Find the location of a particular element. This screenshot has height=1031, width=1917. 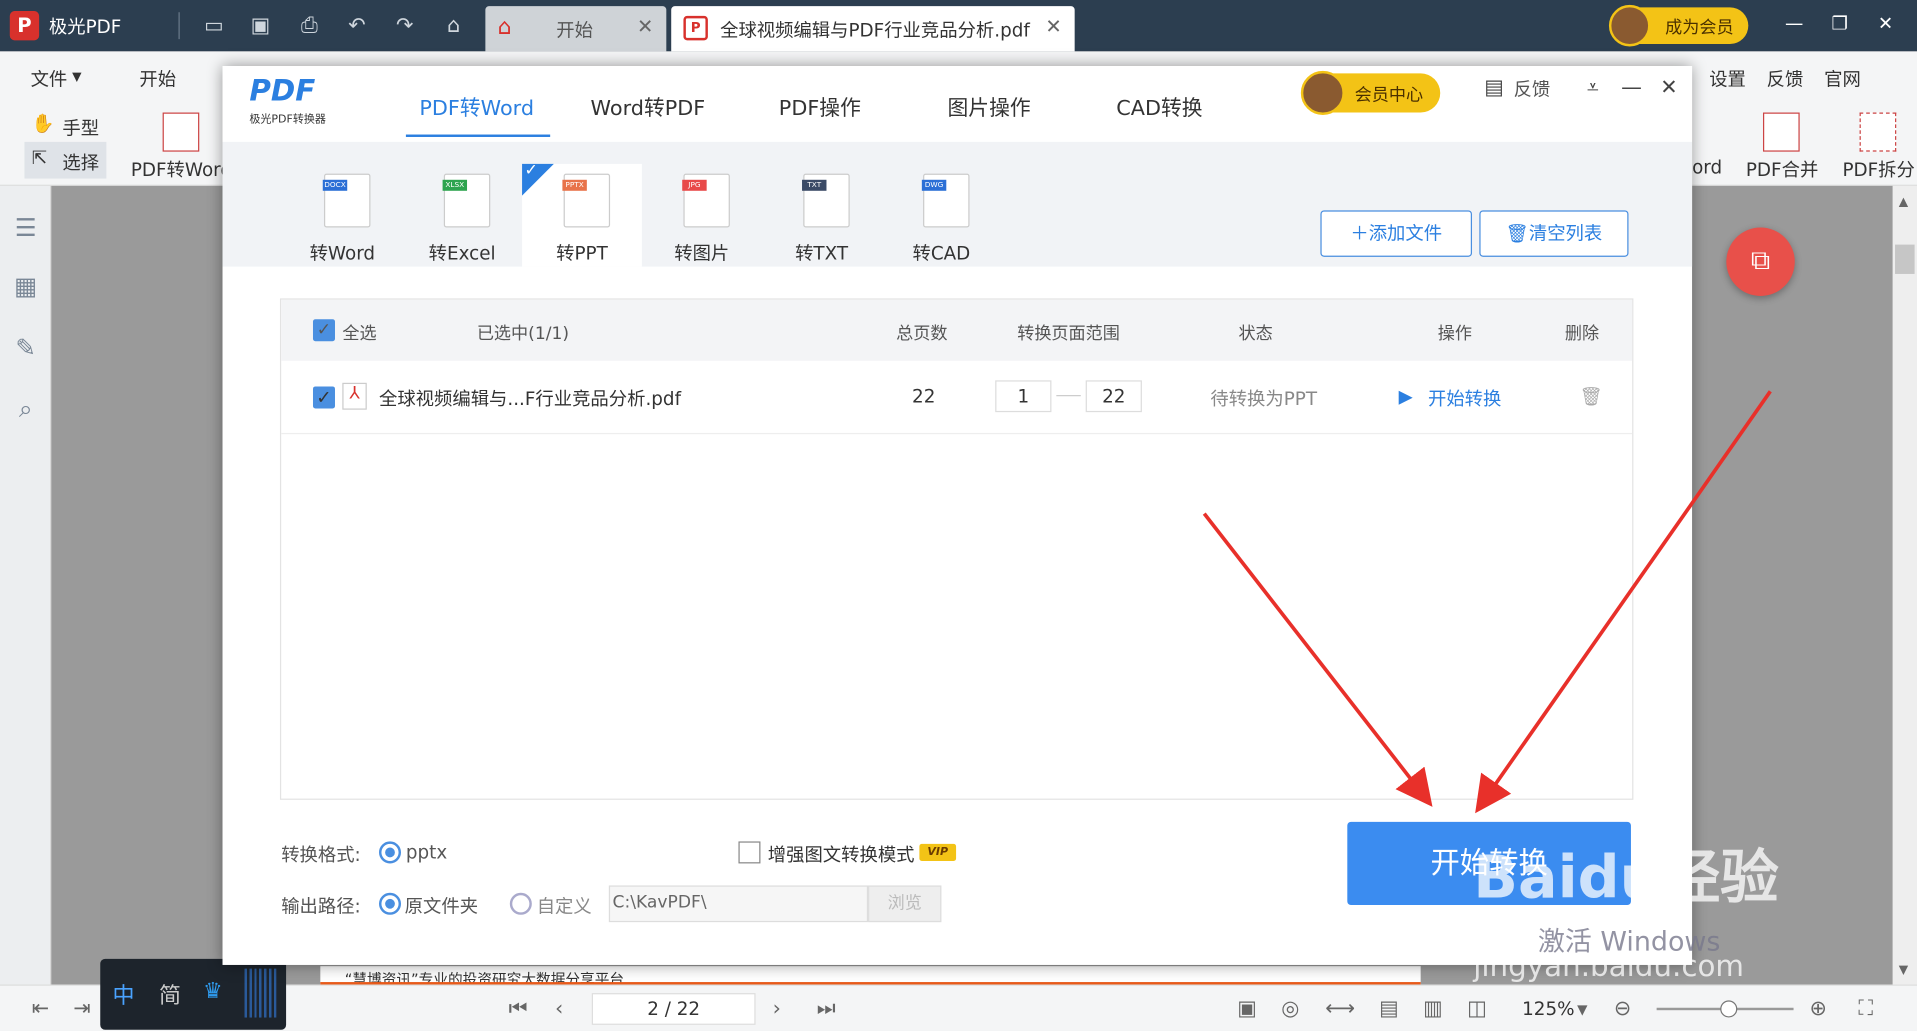

type-to-cad: DWG 转CAD is located at coordinates (941, 215).